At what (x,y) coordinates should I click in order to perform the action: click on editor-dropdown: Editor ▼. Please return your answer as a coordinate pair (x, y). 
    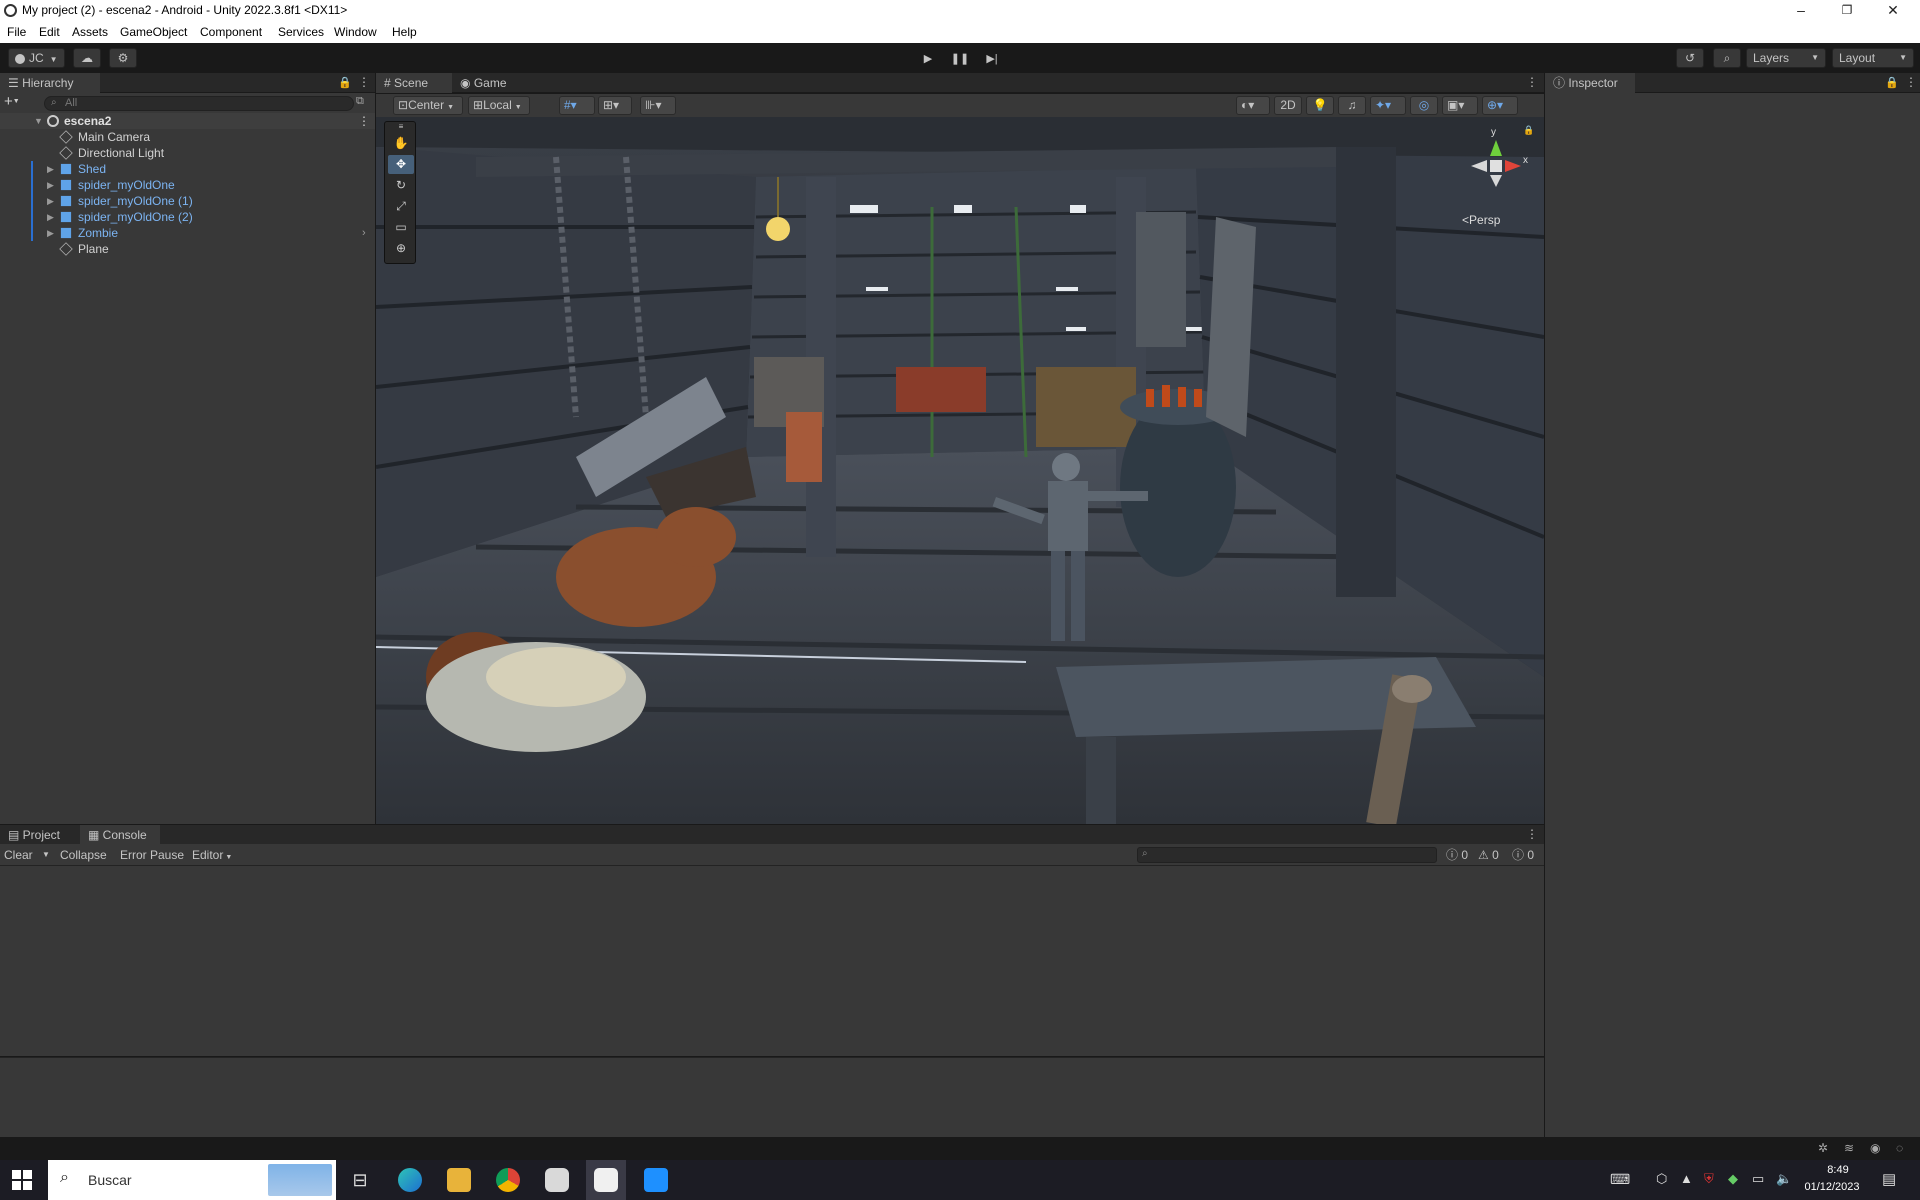
    Looking at the image, I should click on (212, 855).